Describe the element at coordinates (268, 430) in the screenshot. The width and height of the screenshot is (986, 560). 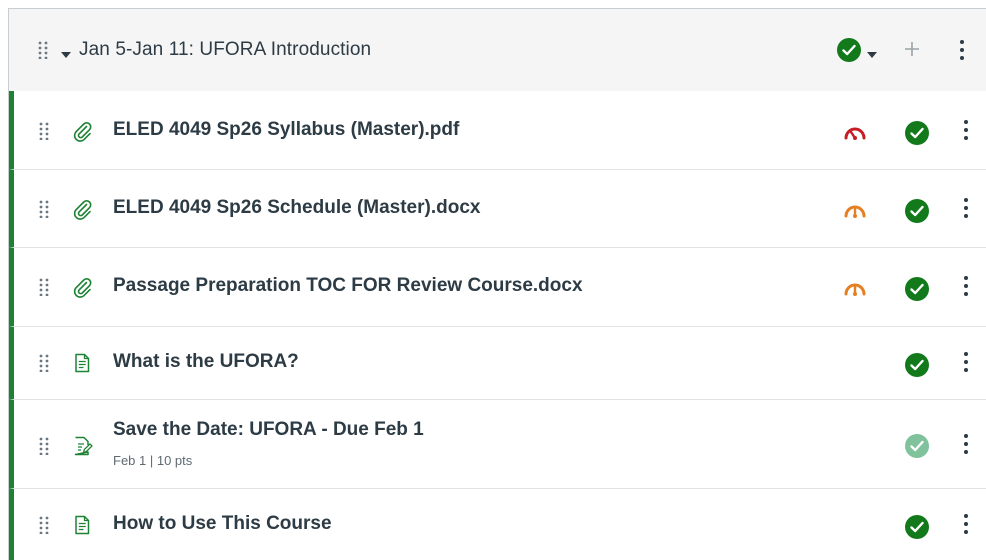
I see `item-title: Save the Date: UFORA - Due Feb 1` at that location.